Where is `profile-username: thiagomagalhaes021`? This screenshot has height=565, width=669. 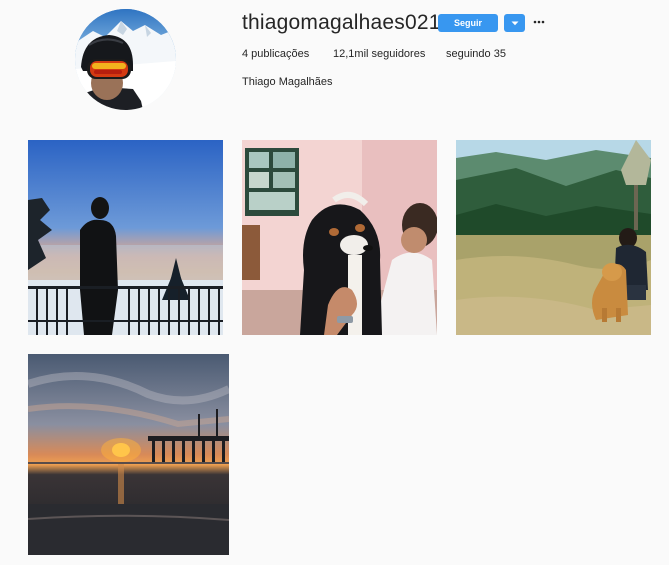 profile-username: thiagomagalhaes021 is located at coordinates (341, 22).